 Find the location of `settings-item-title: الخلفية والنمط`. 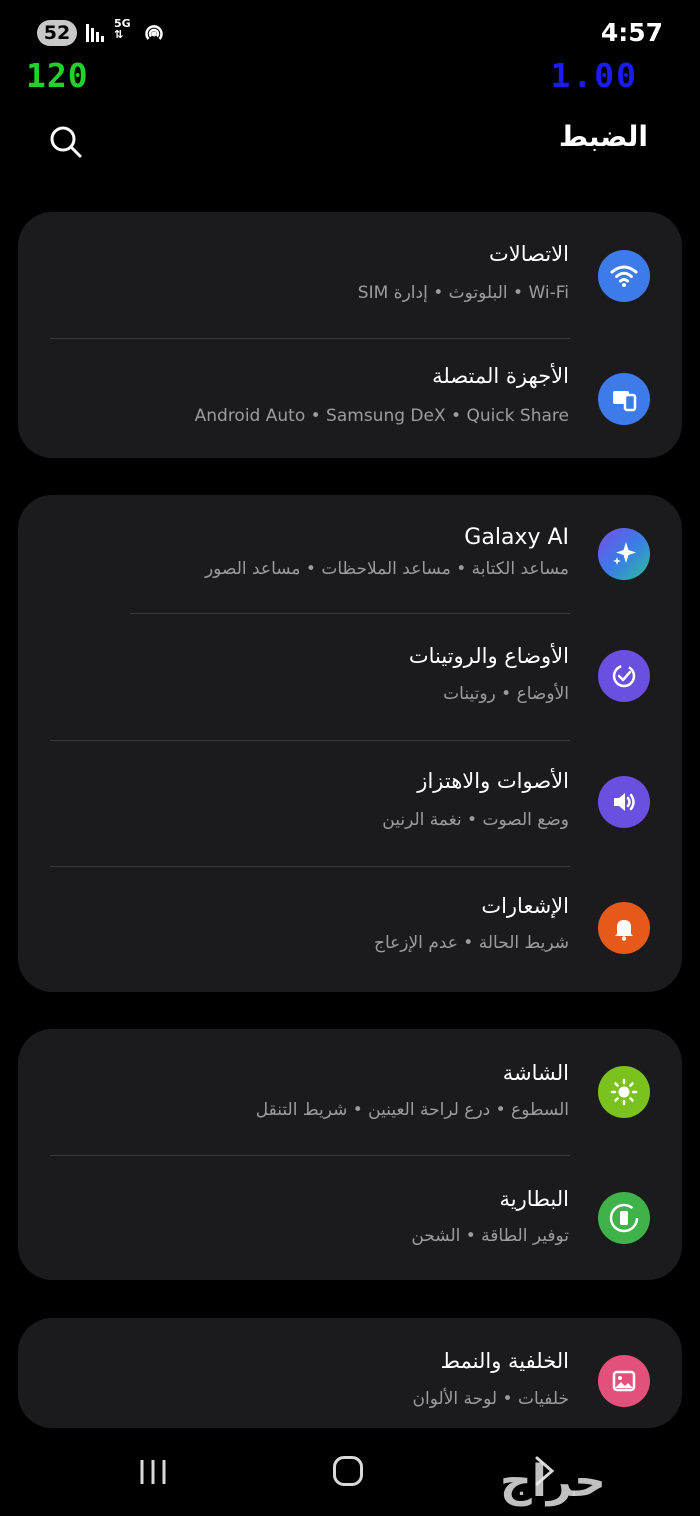

settings-item-title: الخلفية والنمط is located at coordinates (504, 1361).